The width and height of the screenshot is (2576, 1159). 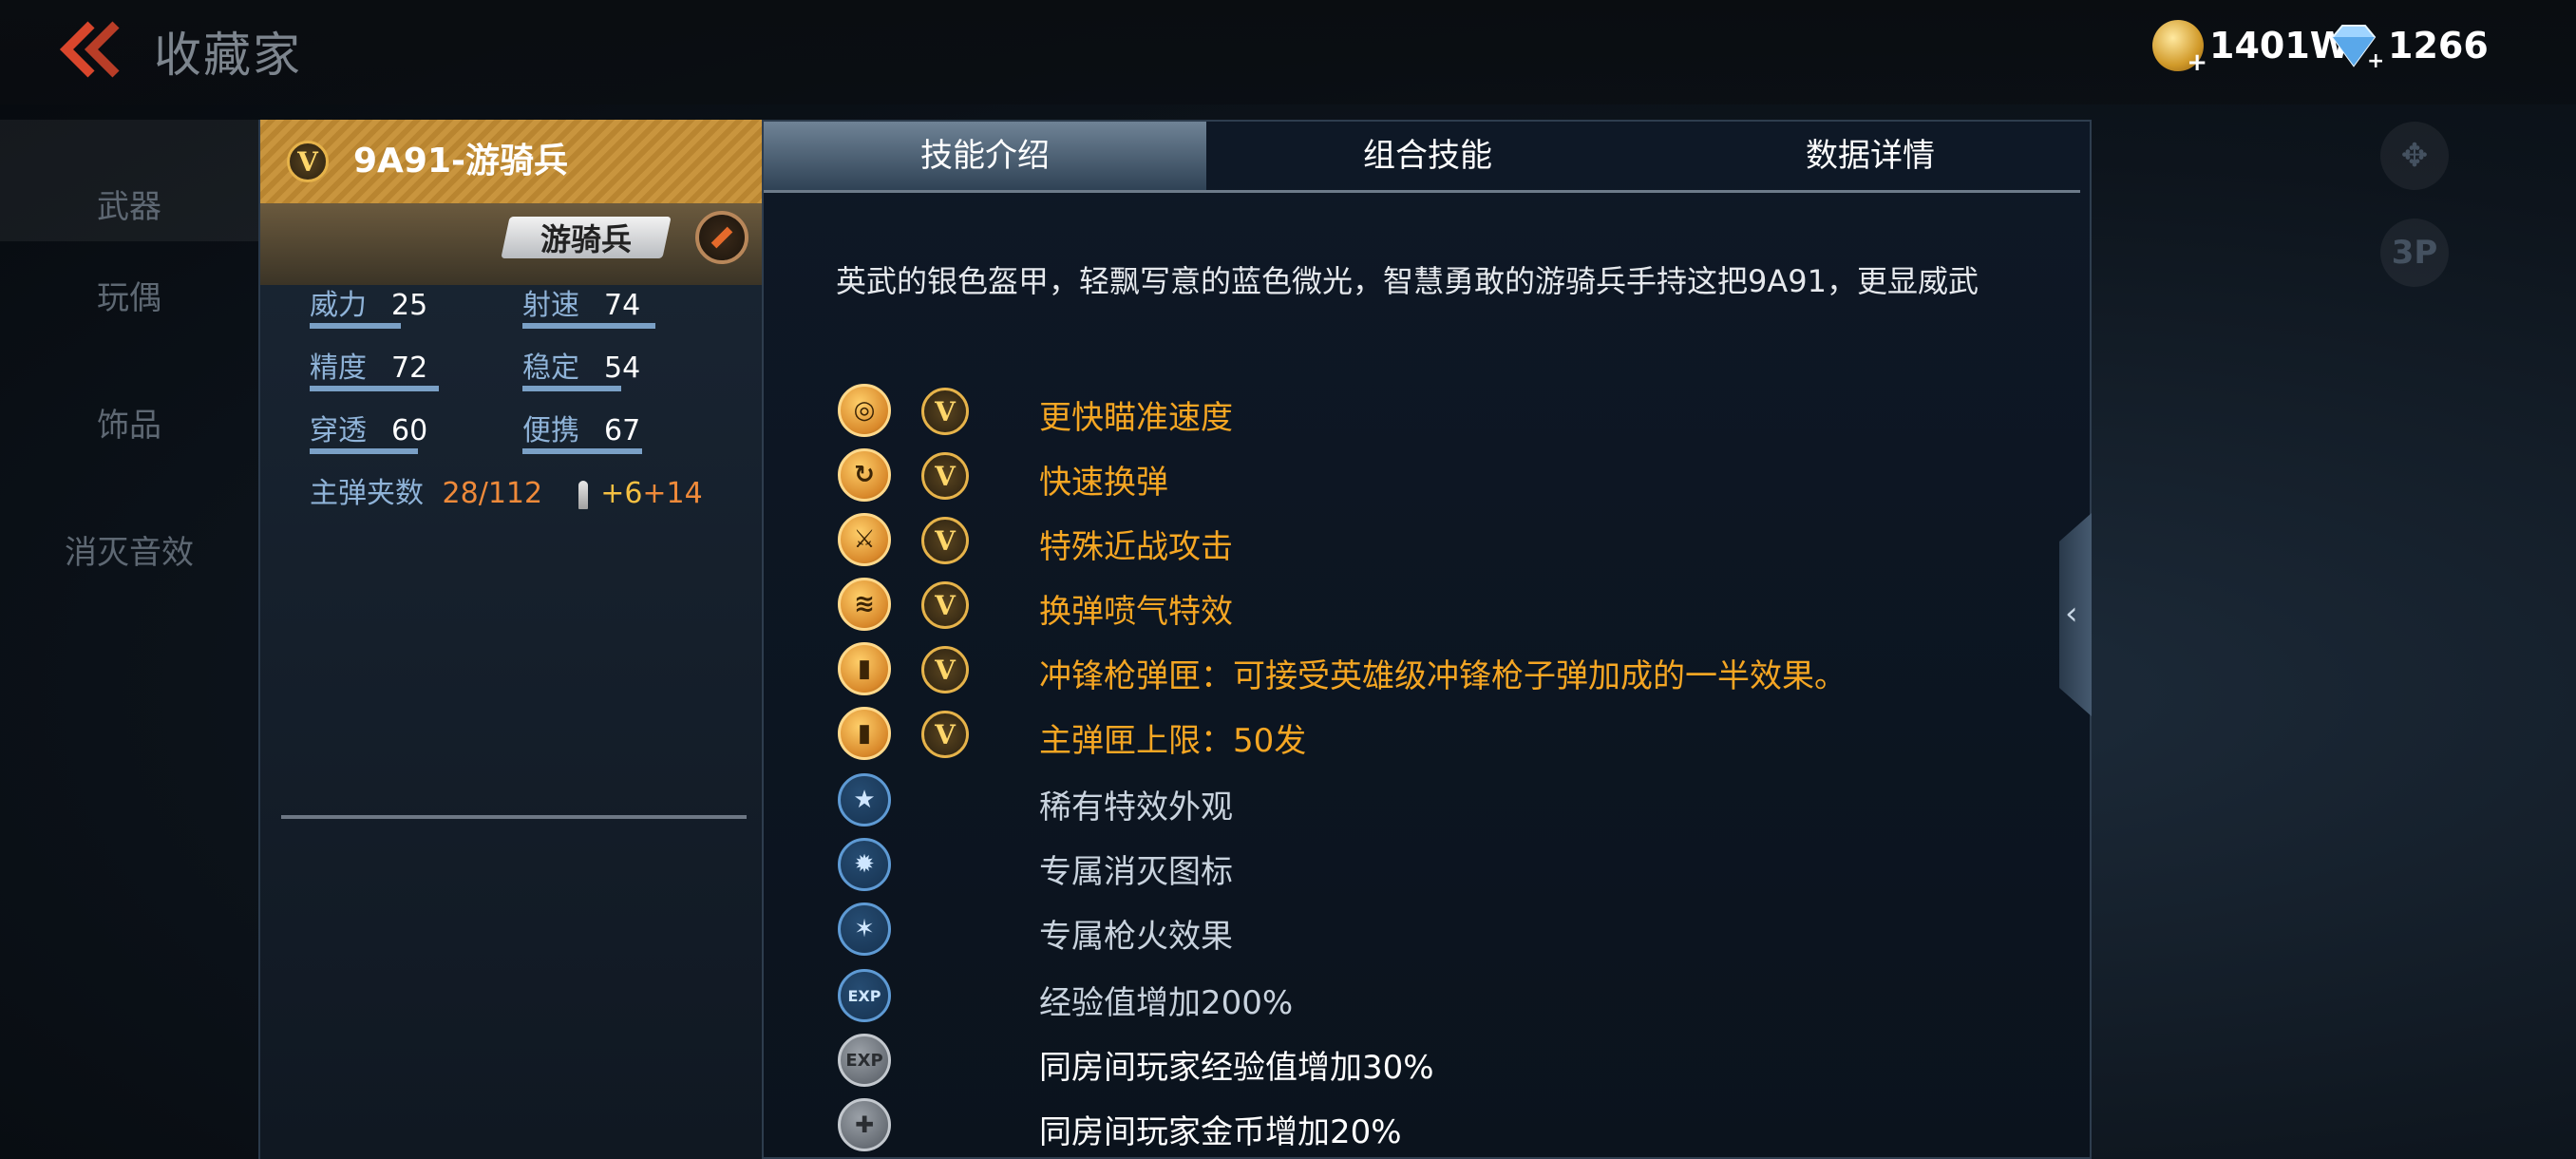 What do you see at coordinates (864, 475) in the screenshot?
I see `reload-icon: ↻` at bounding box center [864, 475].